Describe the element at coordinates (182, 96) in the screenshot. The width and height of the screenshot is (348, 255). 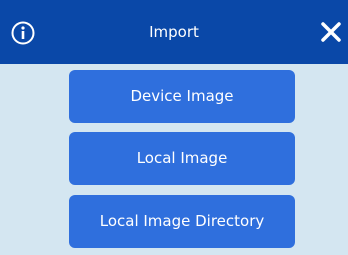
I see `device-image-button: Device Image` at that location.